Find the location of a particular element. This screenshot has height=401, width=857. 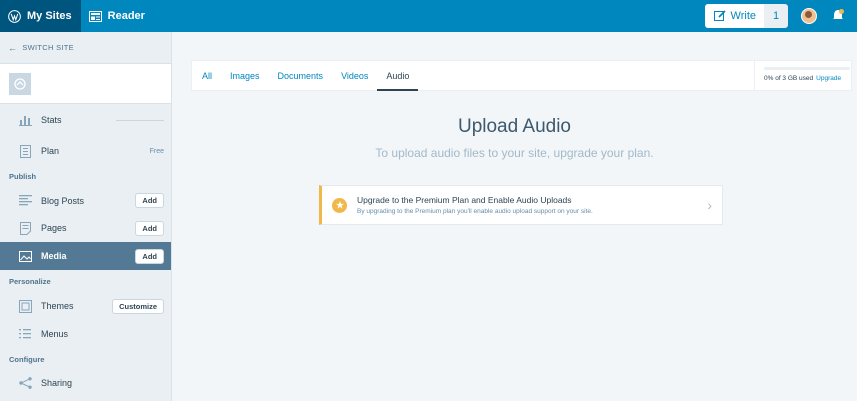

back-arrow-icon: ← is located at coordinates (13, 47).